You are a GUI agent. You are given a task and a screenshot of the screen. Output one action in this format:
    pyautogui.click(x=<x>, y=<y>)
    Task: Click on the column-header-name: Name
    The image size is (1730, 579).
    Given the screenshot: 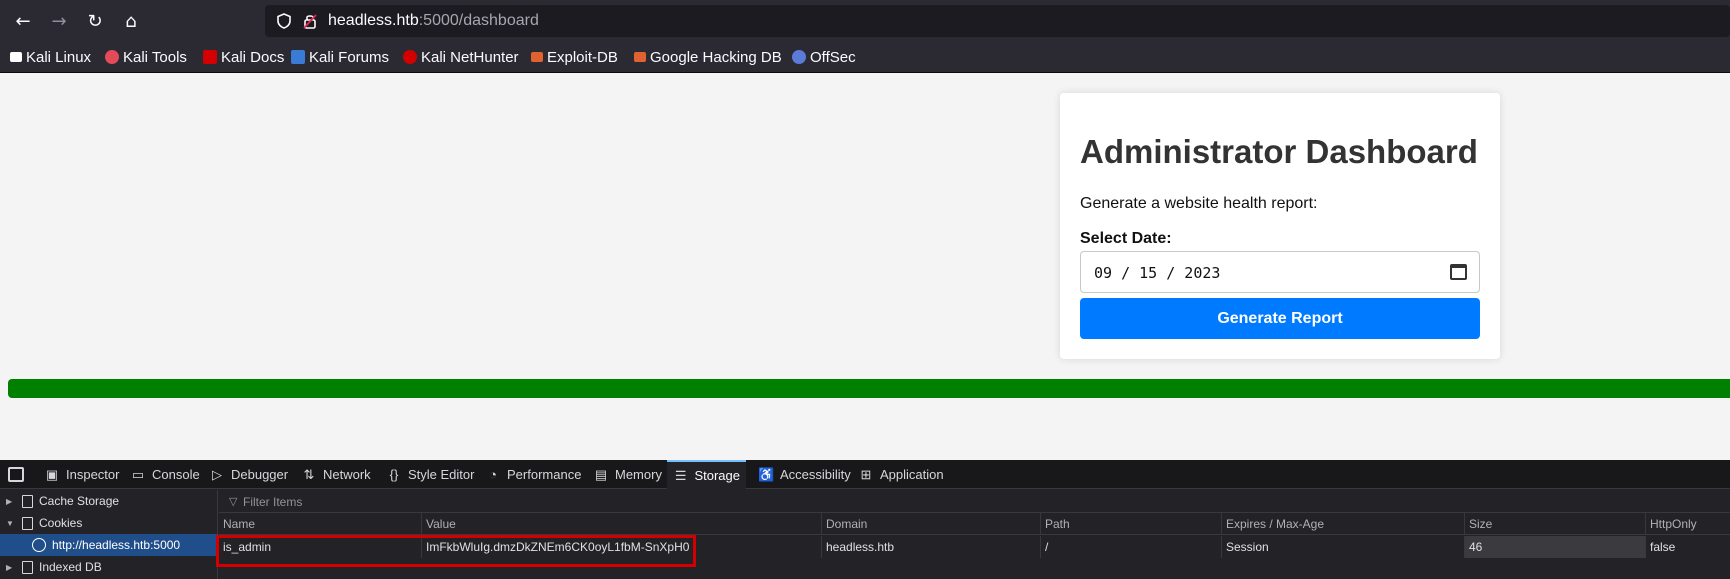 What is the action you would take?
    pyautogui.click(x=320, y=524)
    